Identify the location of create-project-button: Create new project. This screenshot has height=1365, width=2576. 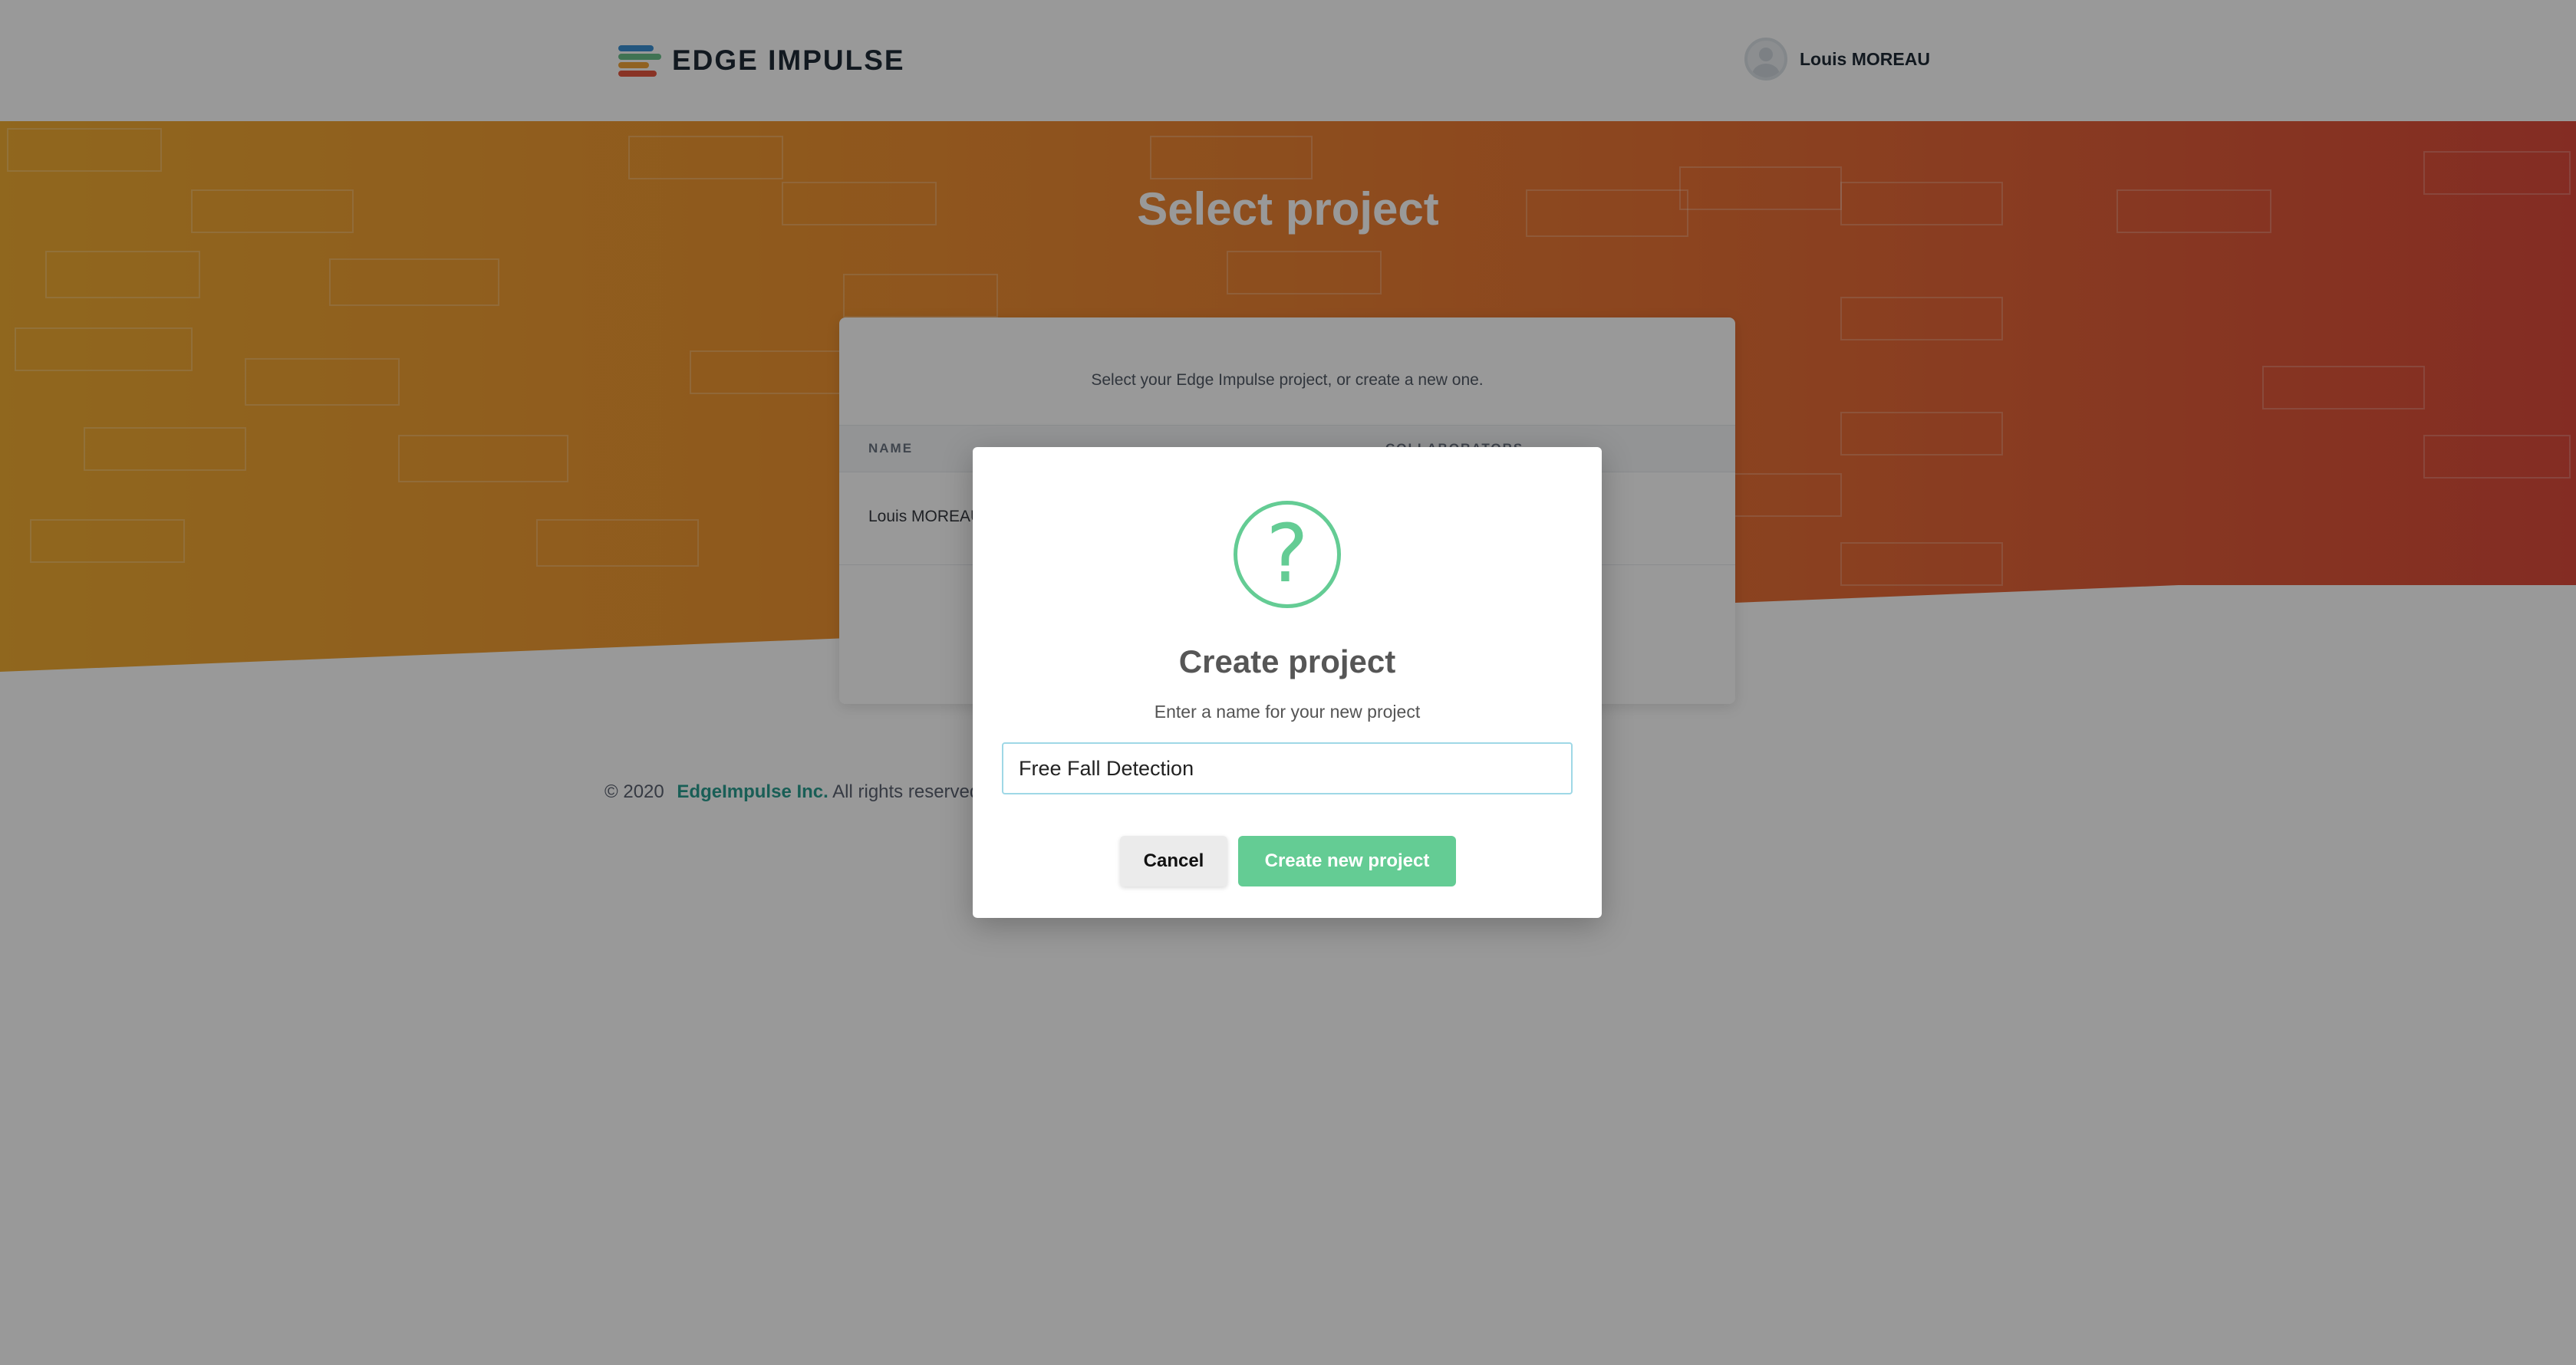
(1347, 861).